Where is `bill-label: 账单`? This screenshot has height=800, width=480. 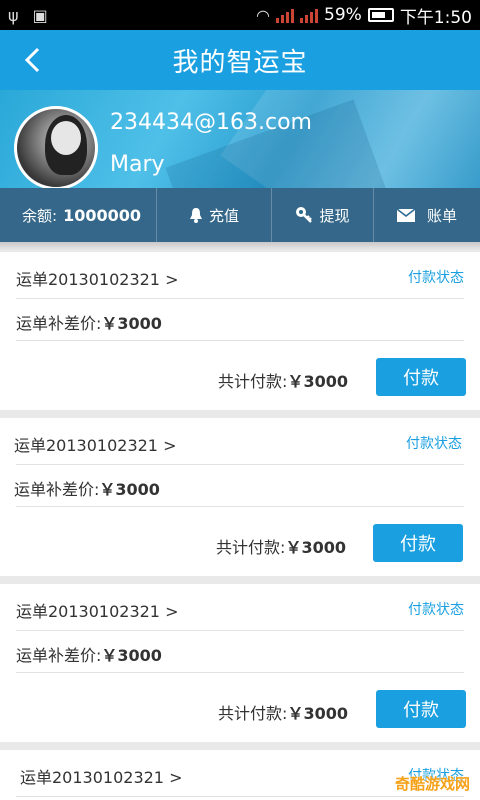
bill-label: 账单 is located at coordinates (441, 215).